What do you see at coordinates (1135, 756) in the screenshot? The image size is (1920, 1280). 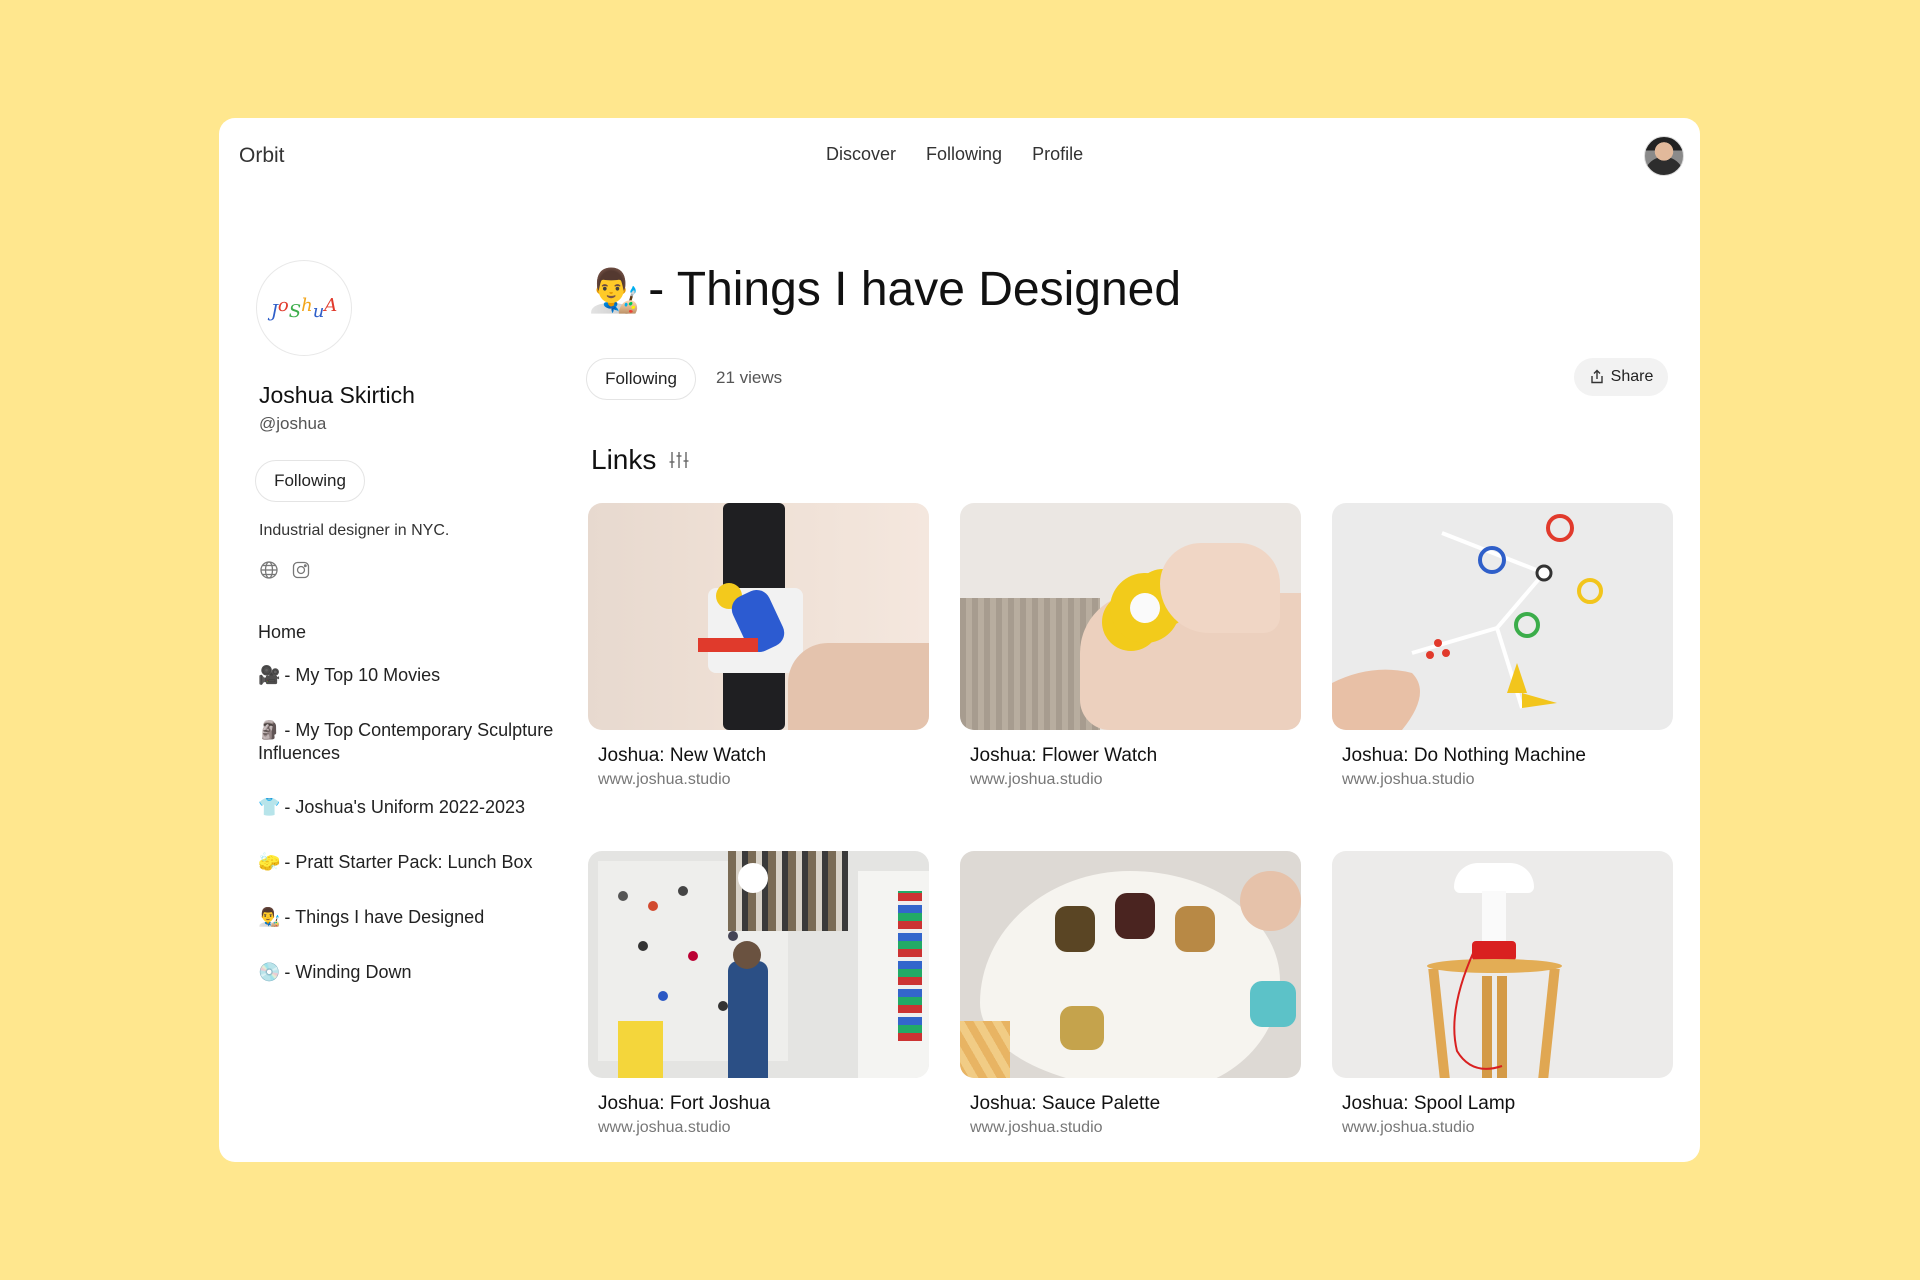 I see `link-title: Joshua: Flower Watch` at bounding box center [1135, 756].